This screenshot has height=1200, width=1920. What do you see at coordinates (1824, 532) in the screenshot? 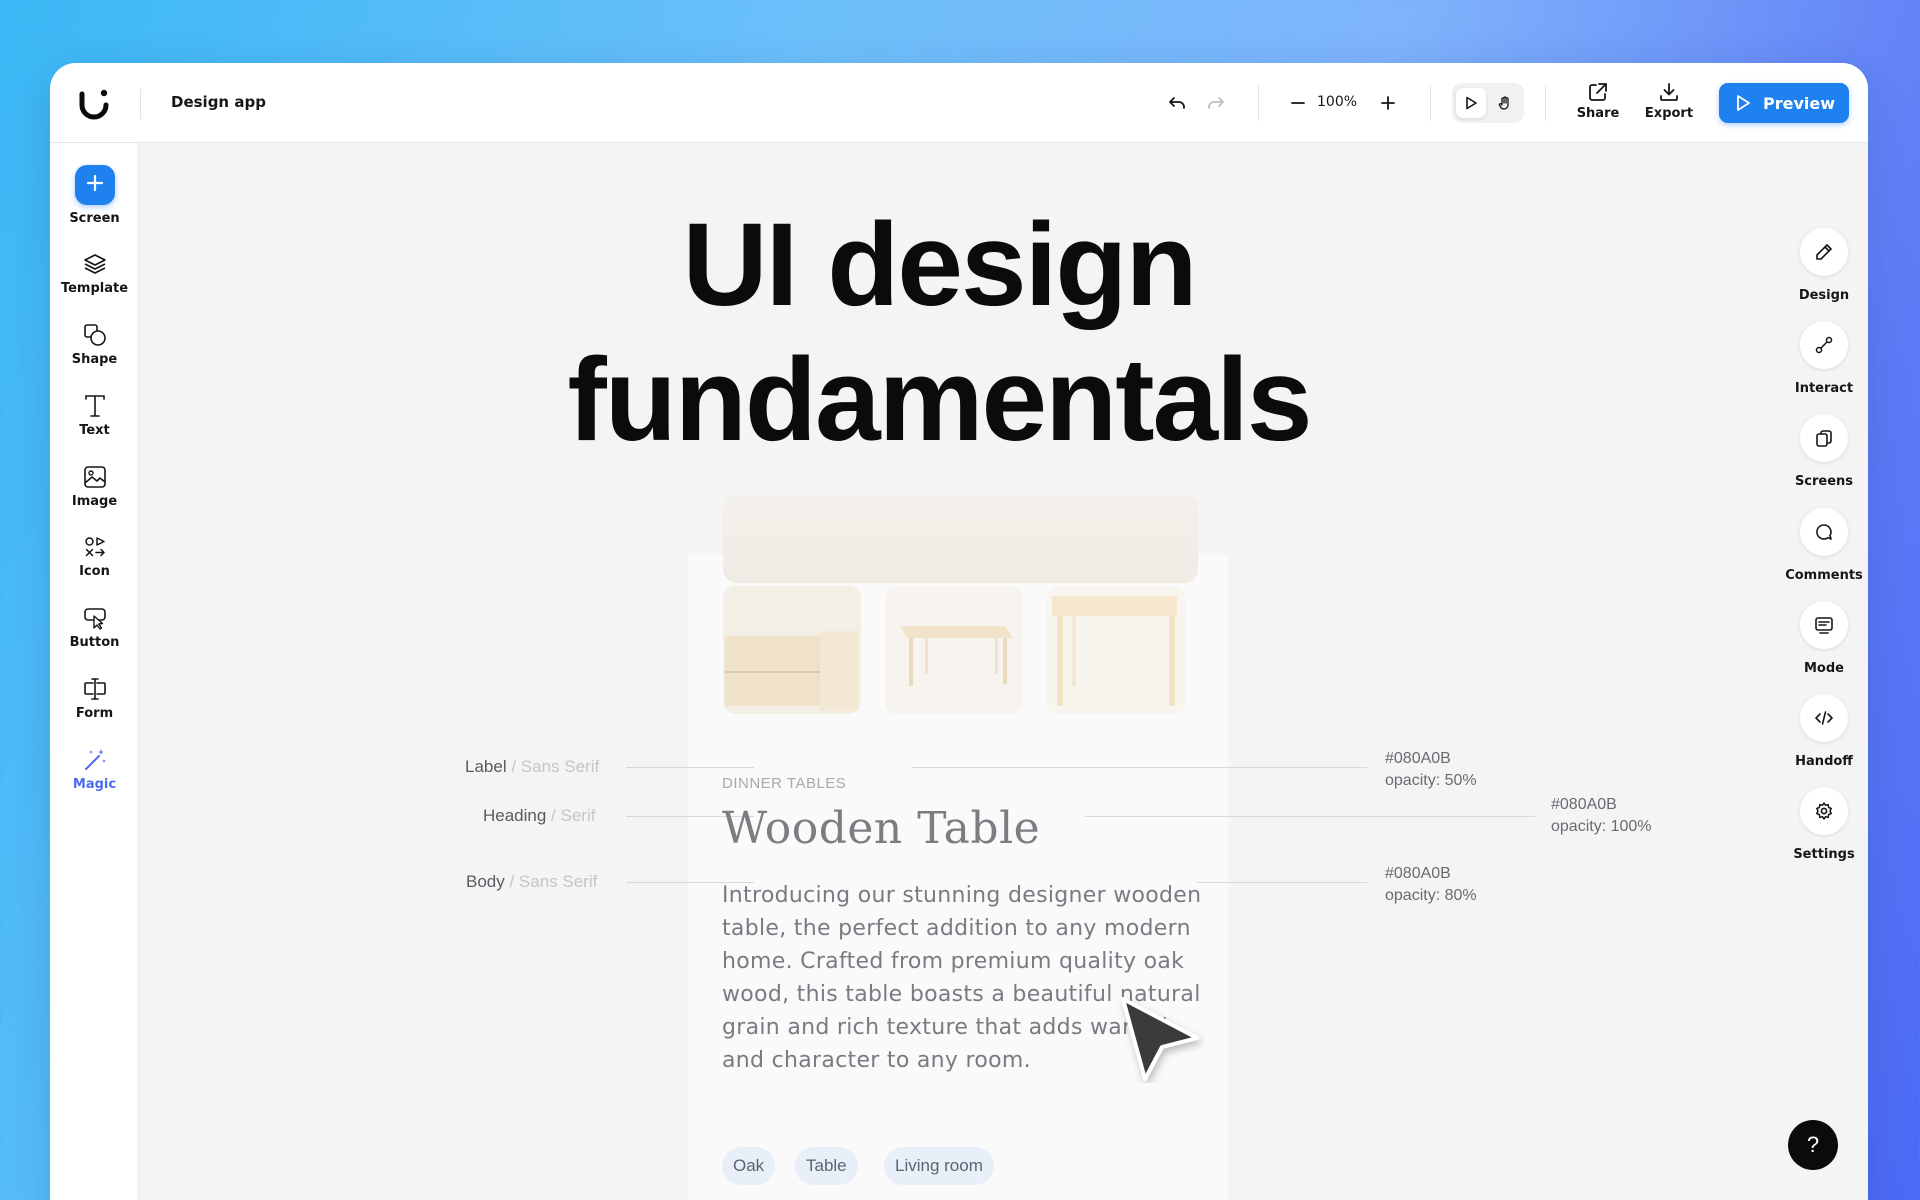
I see `comment-icon` at bounding box center [1824, 532].